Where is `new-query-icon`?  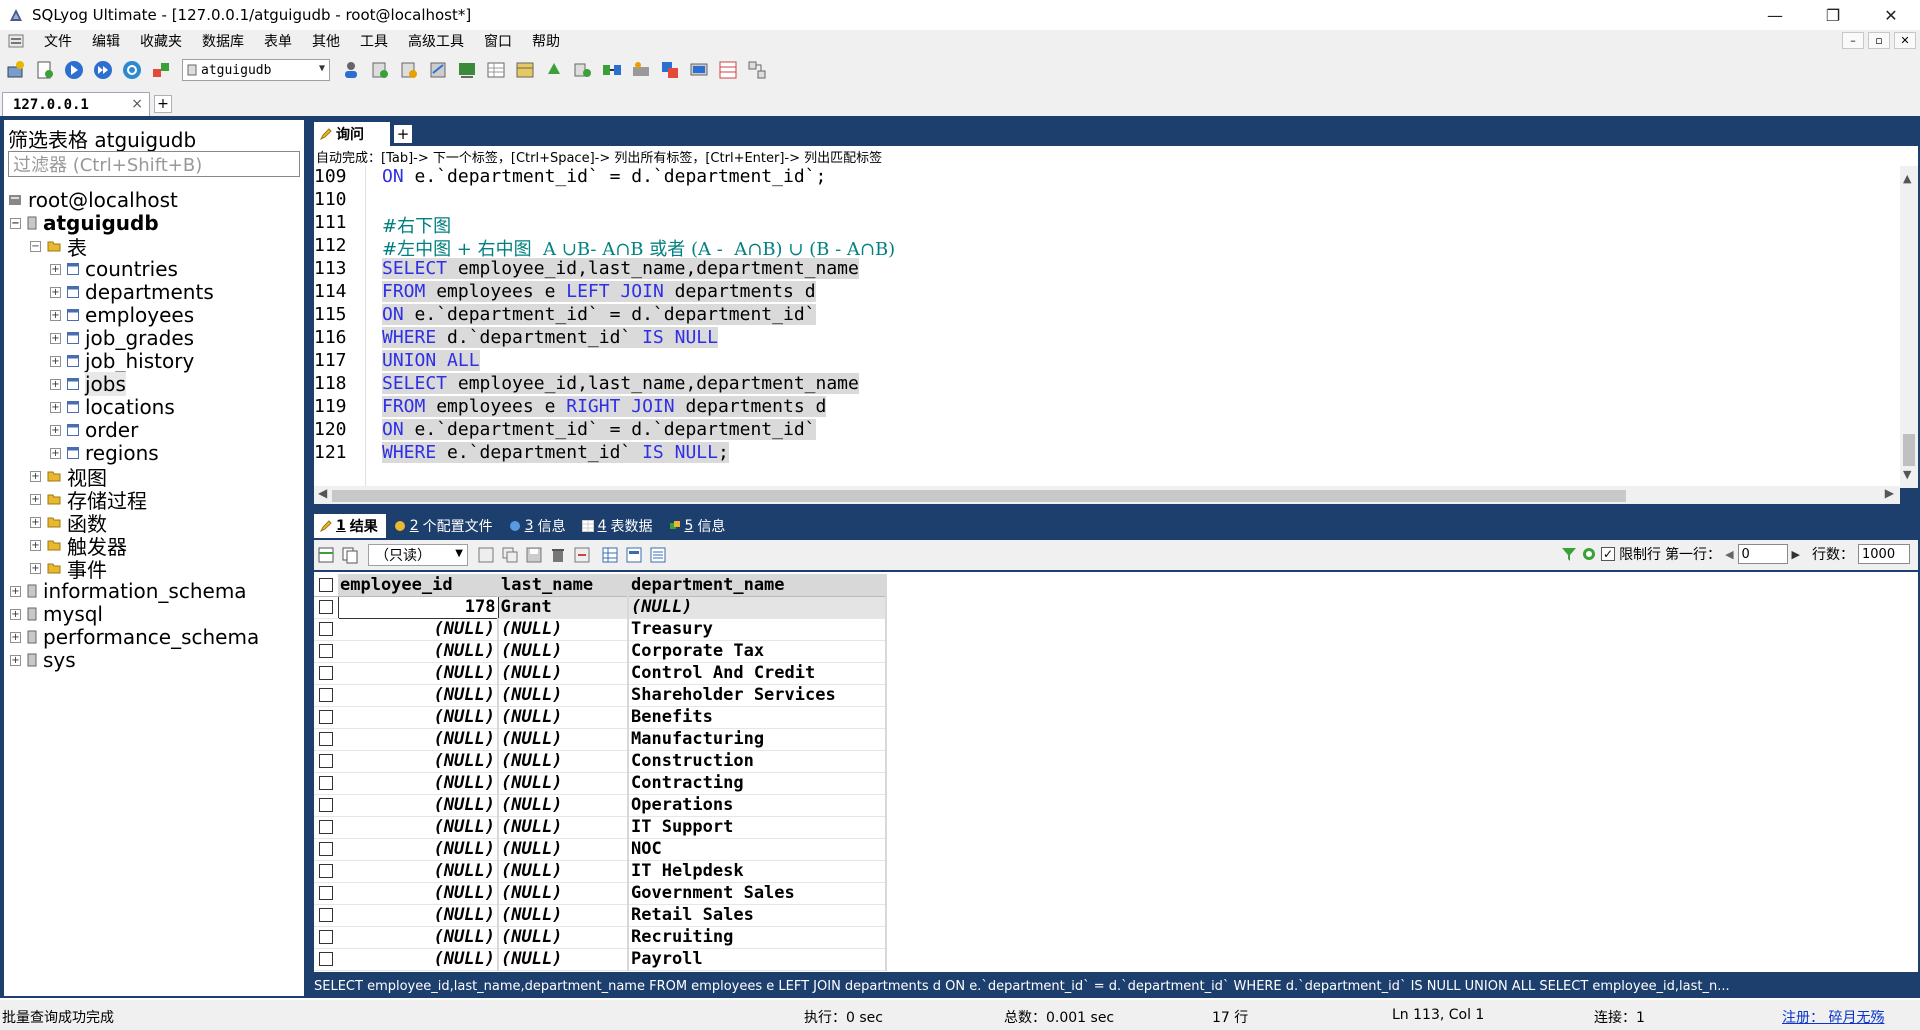 new-query-icon is located at coordinates (45, 70).